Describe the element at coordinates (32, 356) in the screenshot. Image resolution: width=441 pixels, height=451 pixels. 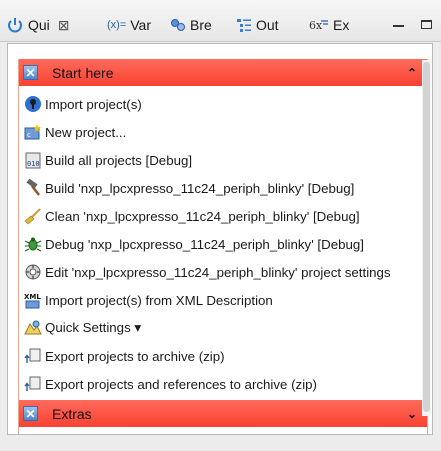
I see `export-icon` at that location.